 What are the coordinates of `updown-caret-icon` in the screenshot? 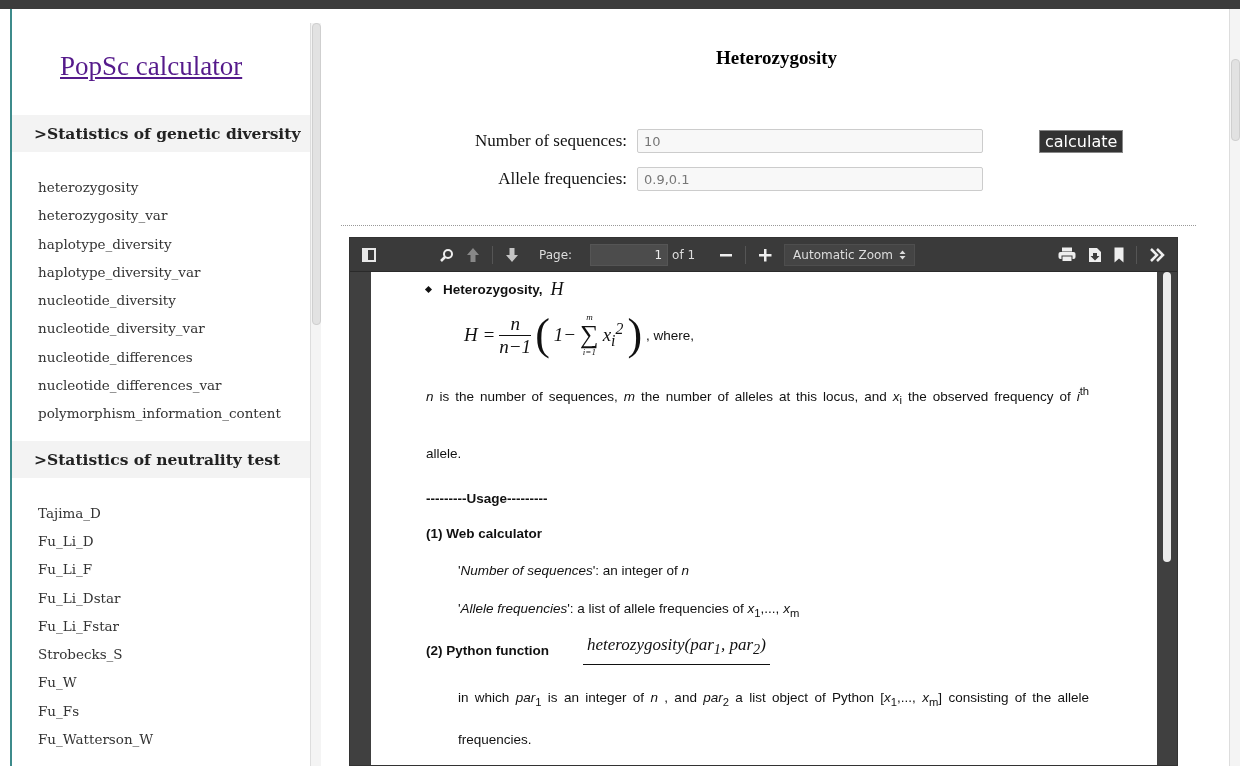 It's located at (903, 254).